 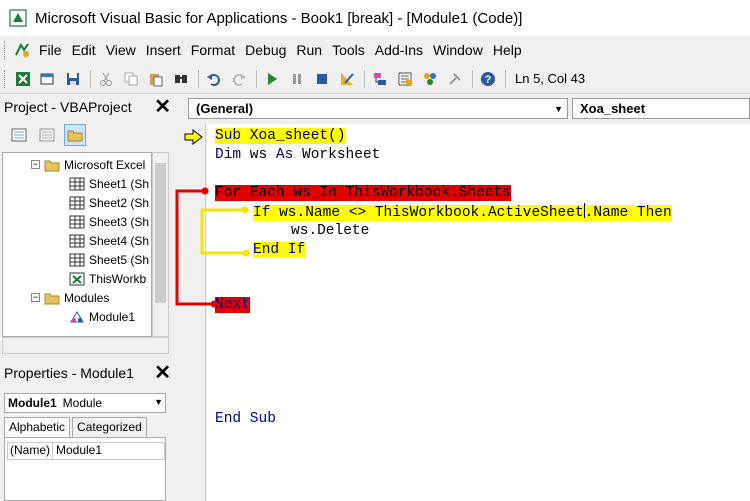 What do you see at coordinates (298, 155) in the screenshot?
I see `code-line-2: Dim ws As Worksheet` at bounding box center [298, 155].